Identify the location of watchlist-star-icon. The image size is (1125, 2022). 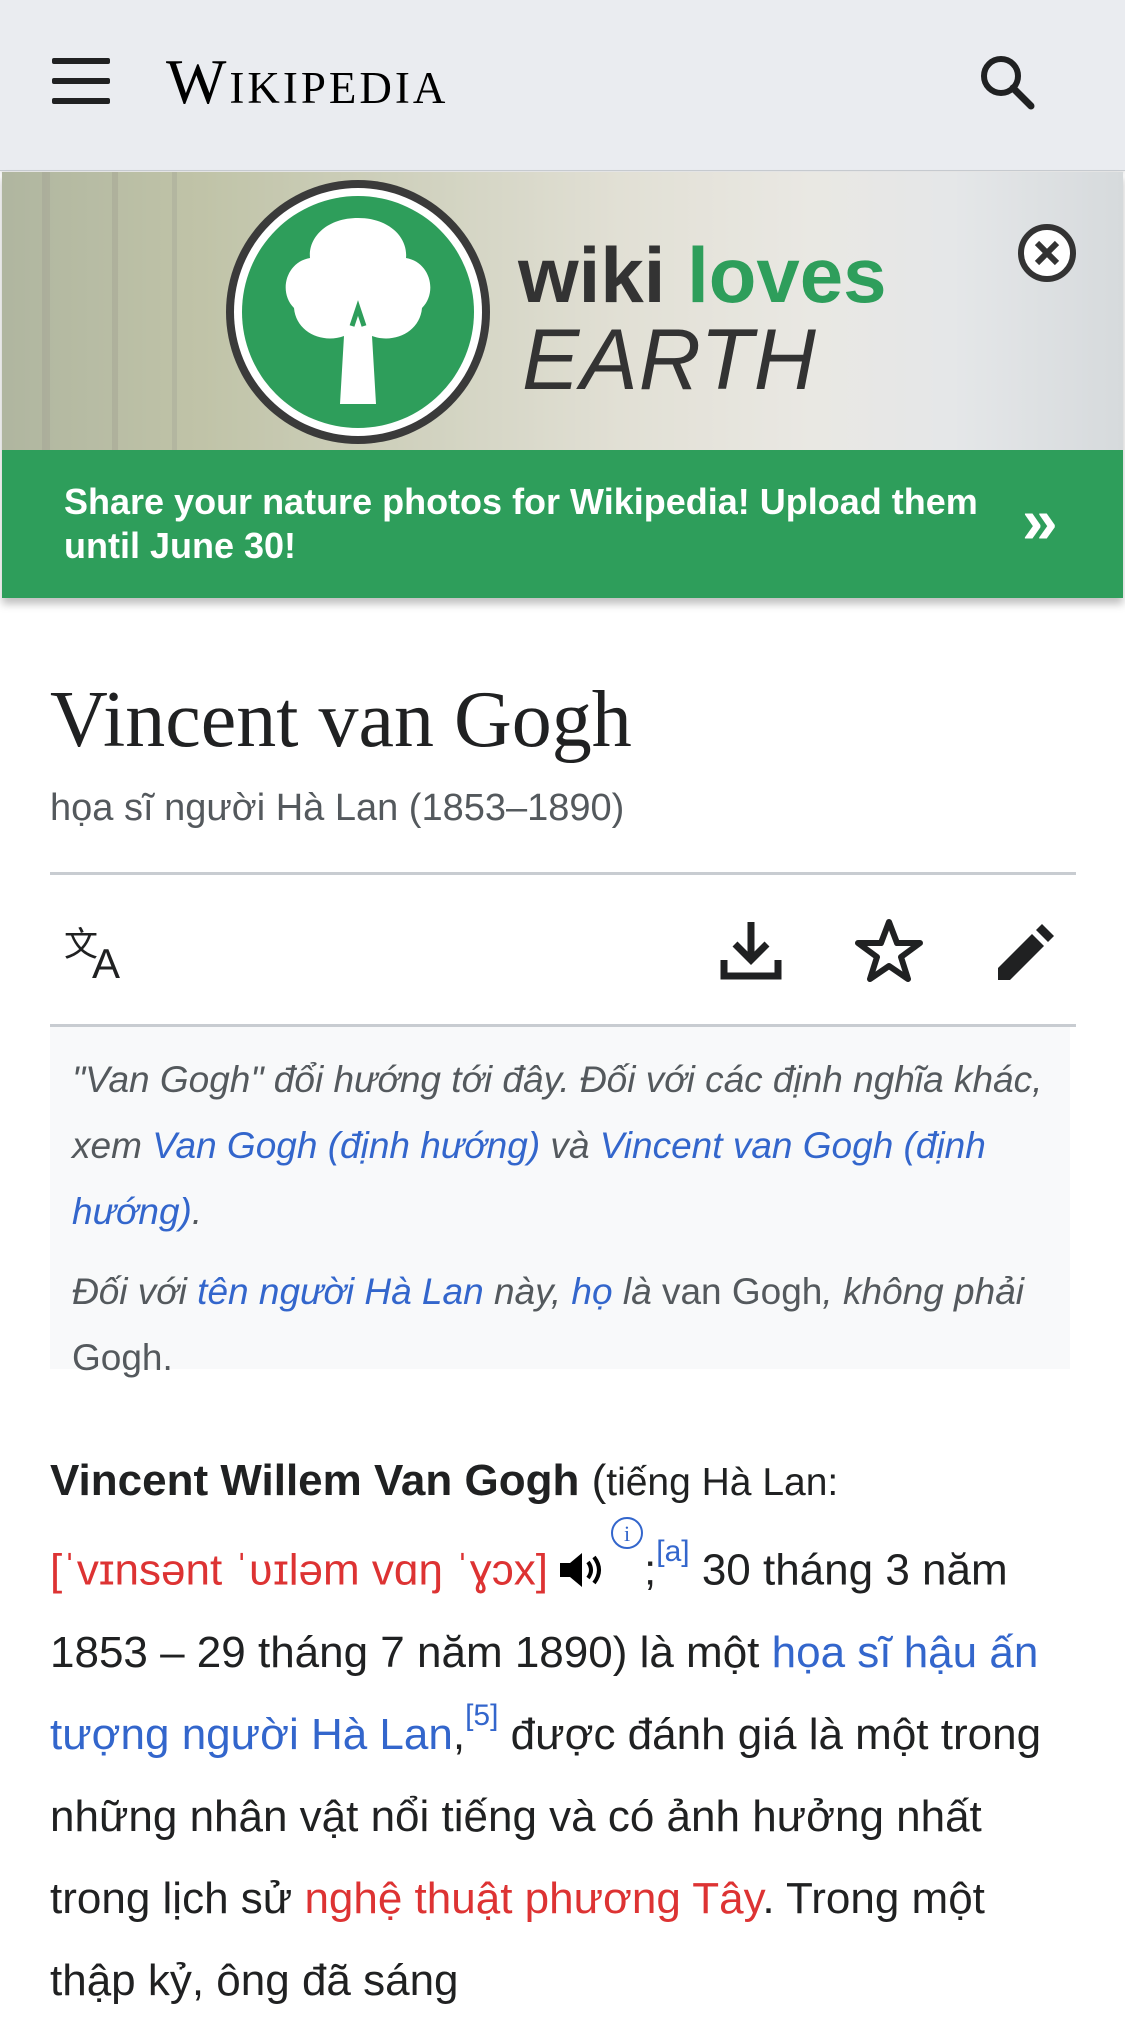
(889, 951).